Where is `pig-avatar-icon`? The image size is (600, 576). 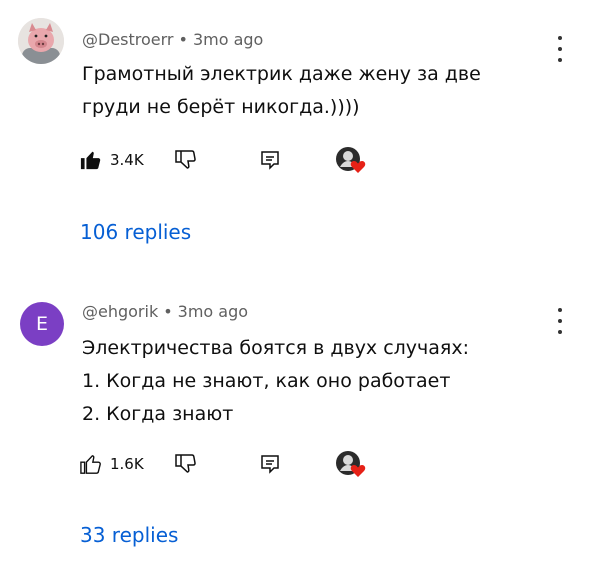 pig-avatar-icon is located at coordinates (41, 41).